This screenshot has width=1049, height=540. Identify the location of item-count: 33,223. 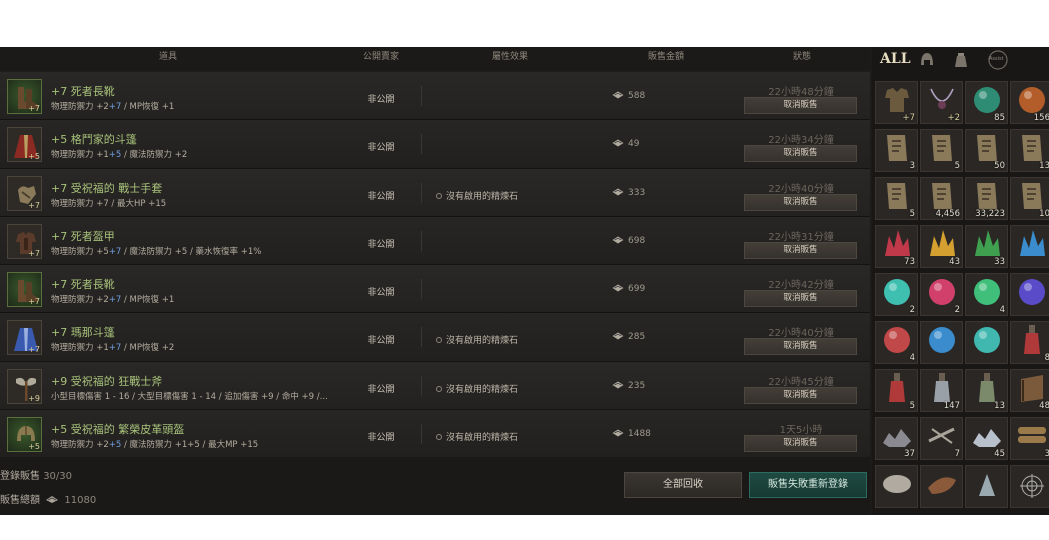
(990, 214).